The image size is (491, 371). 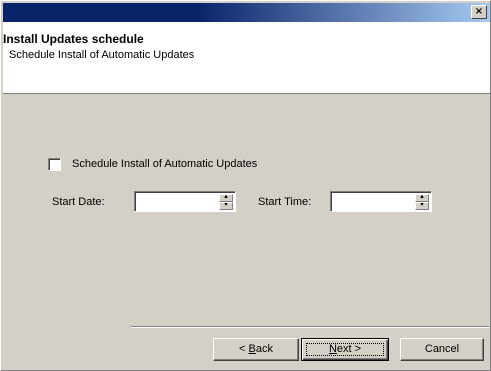 What do you see at coordinates (285, 202) in the screenshot?
I see `start-time-label: Start Time:` at bounding box center [285, 202].